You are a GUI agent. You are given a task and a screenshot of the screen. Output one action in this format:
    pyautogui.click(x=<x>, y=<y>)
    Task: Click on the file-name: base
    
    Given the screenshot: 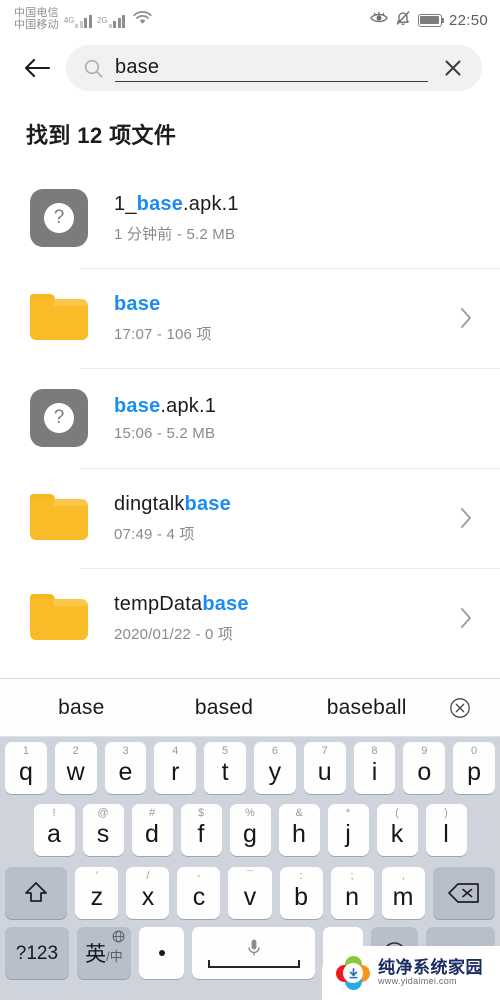 What is the action you would take?
    pyautogui.click(x=284, y=304)
    